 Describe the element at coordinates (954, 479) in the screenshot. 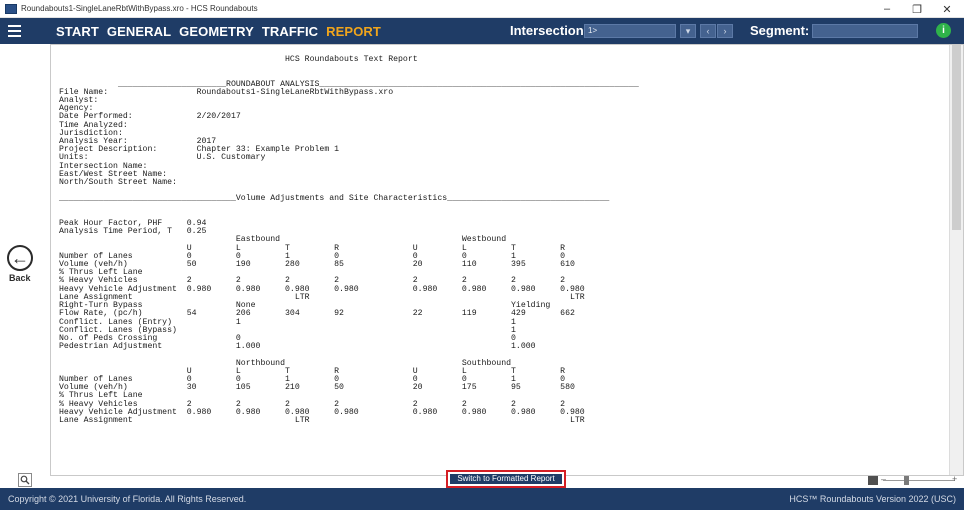

I see `zoom-in-icon: +` at that location.